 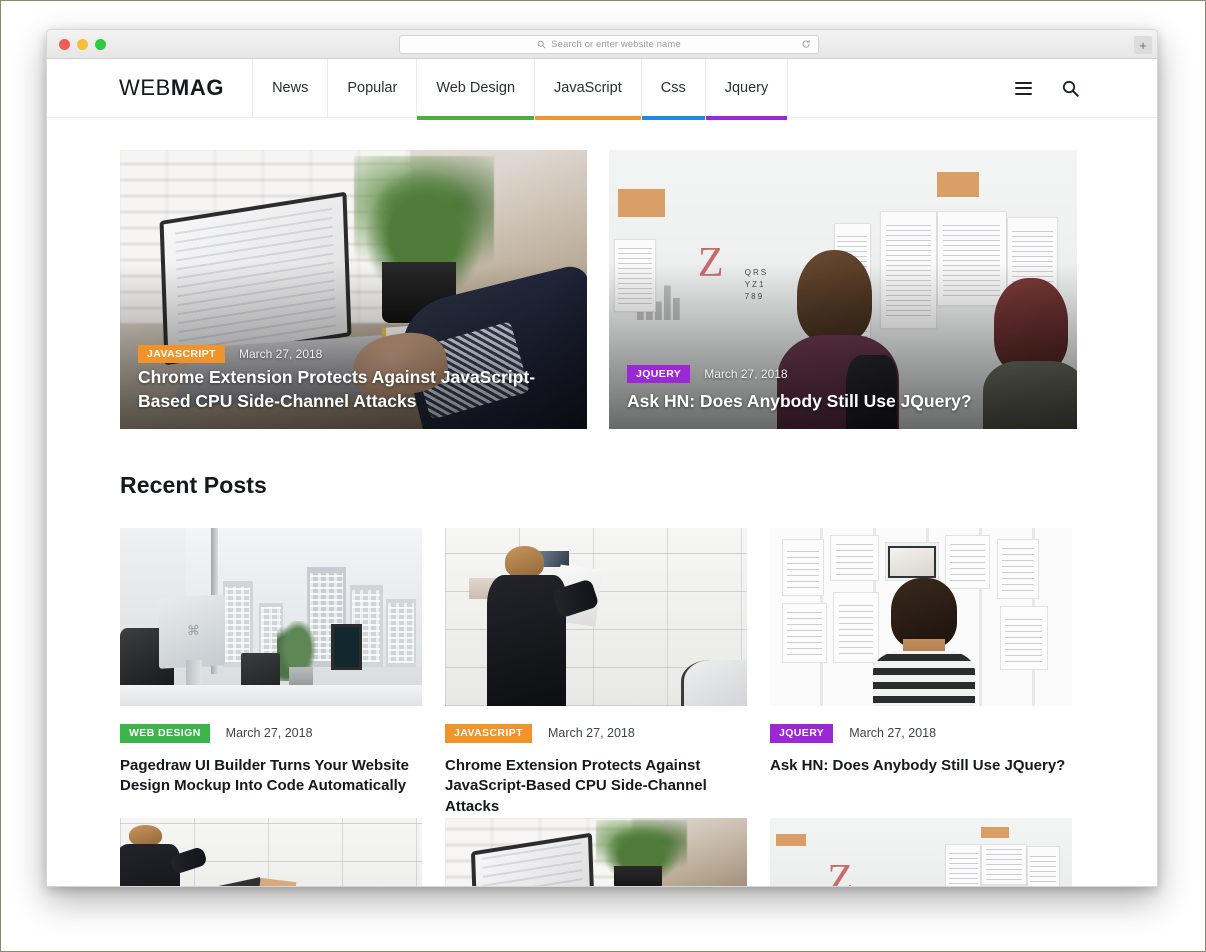 What do you see at coordinates (64, 44) in the screenshot?
I see `close-window-button` at bounding box center [64, 44].